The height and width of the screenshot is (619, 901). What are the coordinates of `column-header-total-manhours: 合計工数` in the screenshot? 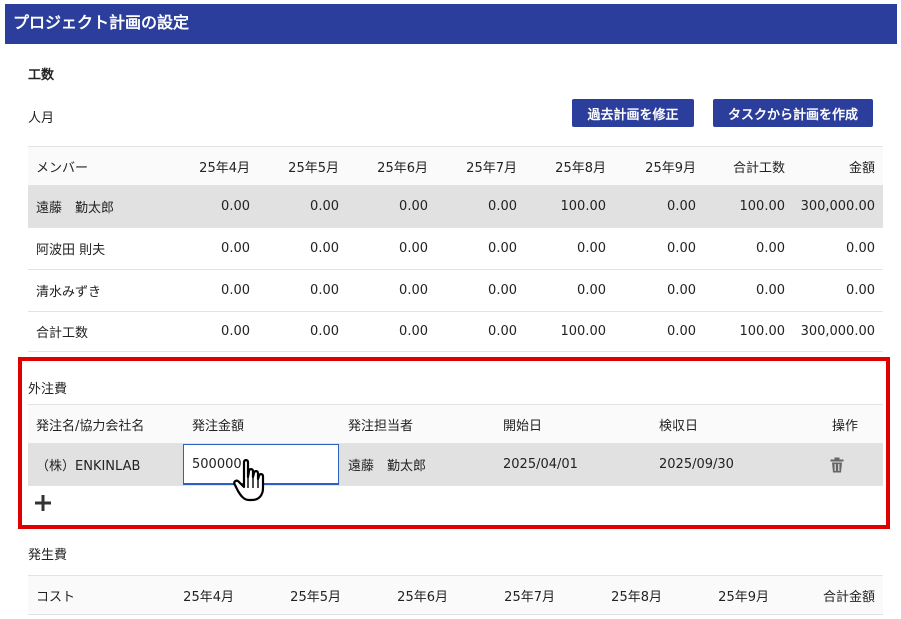 It's located at (758, 168).